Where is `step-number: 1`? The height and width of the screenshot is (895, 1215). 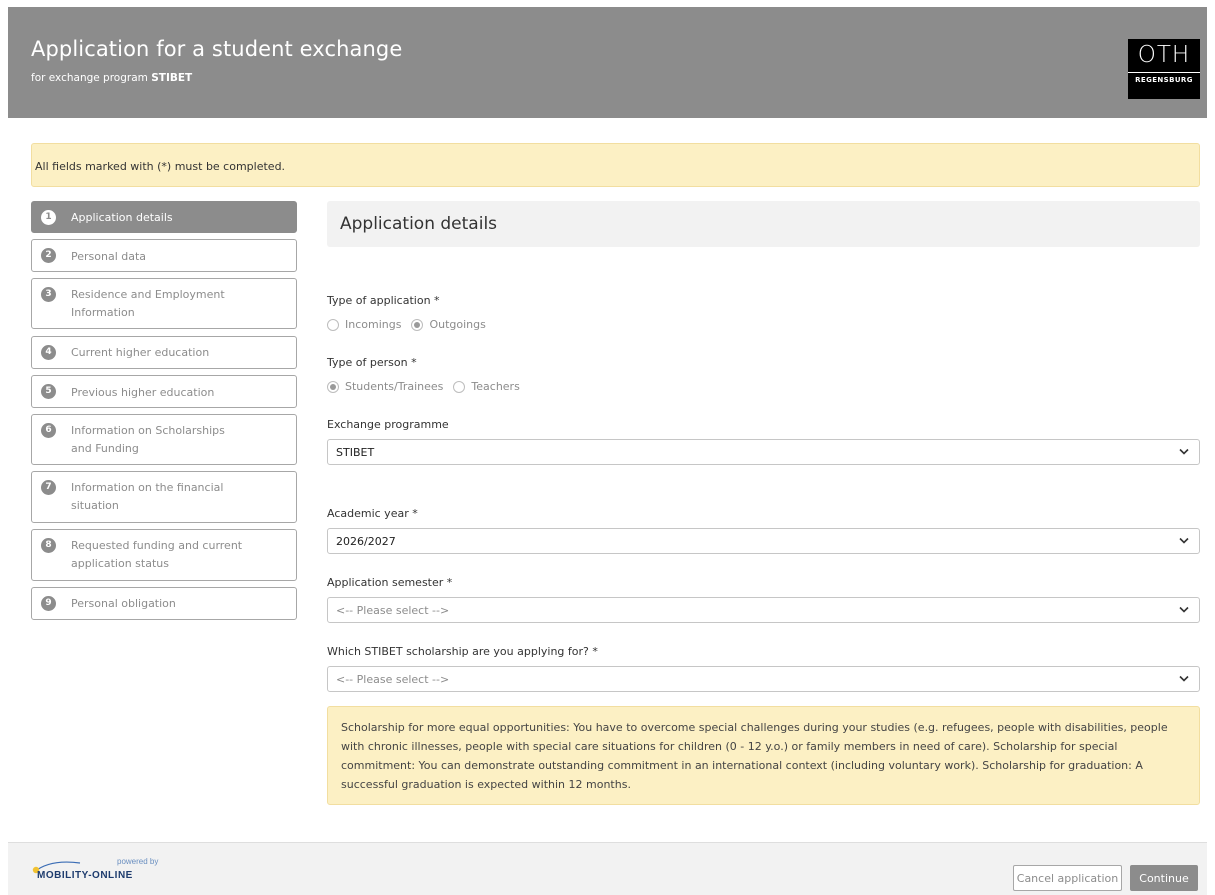
step-number: 1 is located at coordinates (48, 217).